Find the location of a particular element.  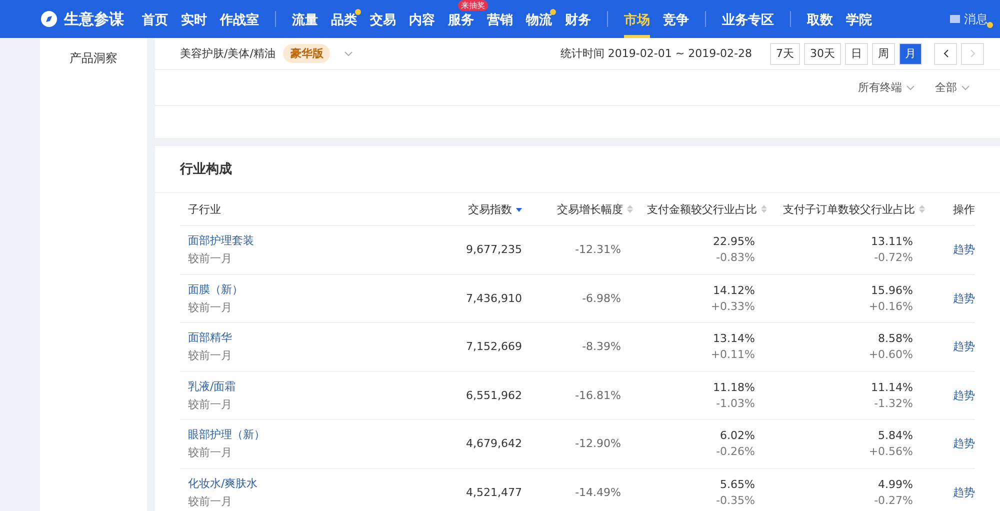

period-label: 统计时间 2019-02-01 ~ 2019-02-28 is located at coordinates (656, 53).